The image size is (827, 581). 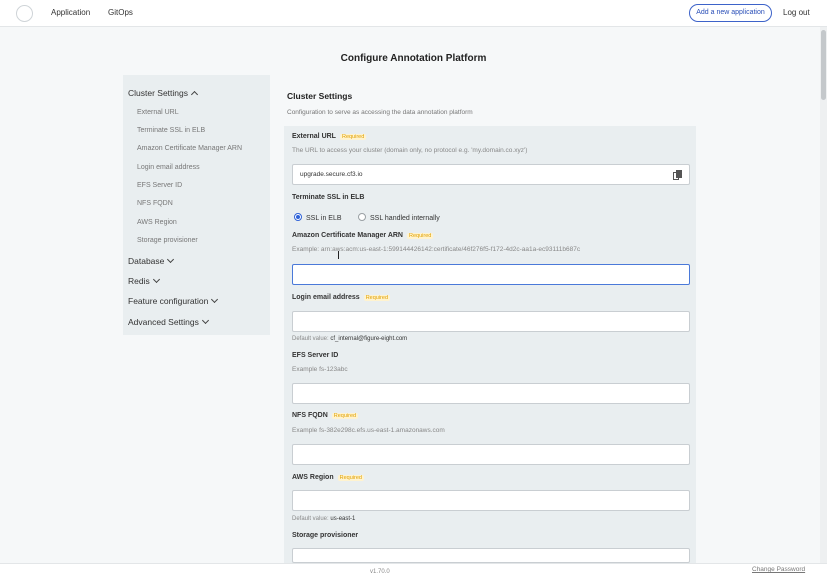 What do you see at coordinates (167, 240) in the screenshot?
I see `sidebar-item-storage: Storage provisioner` at bounding box center [167, 240].